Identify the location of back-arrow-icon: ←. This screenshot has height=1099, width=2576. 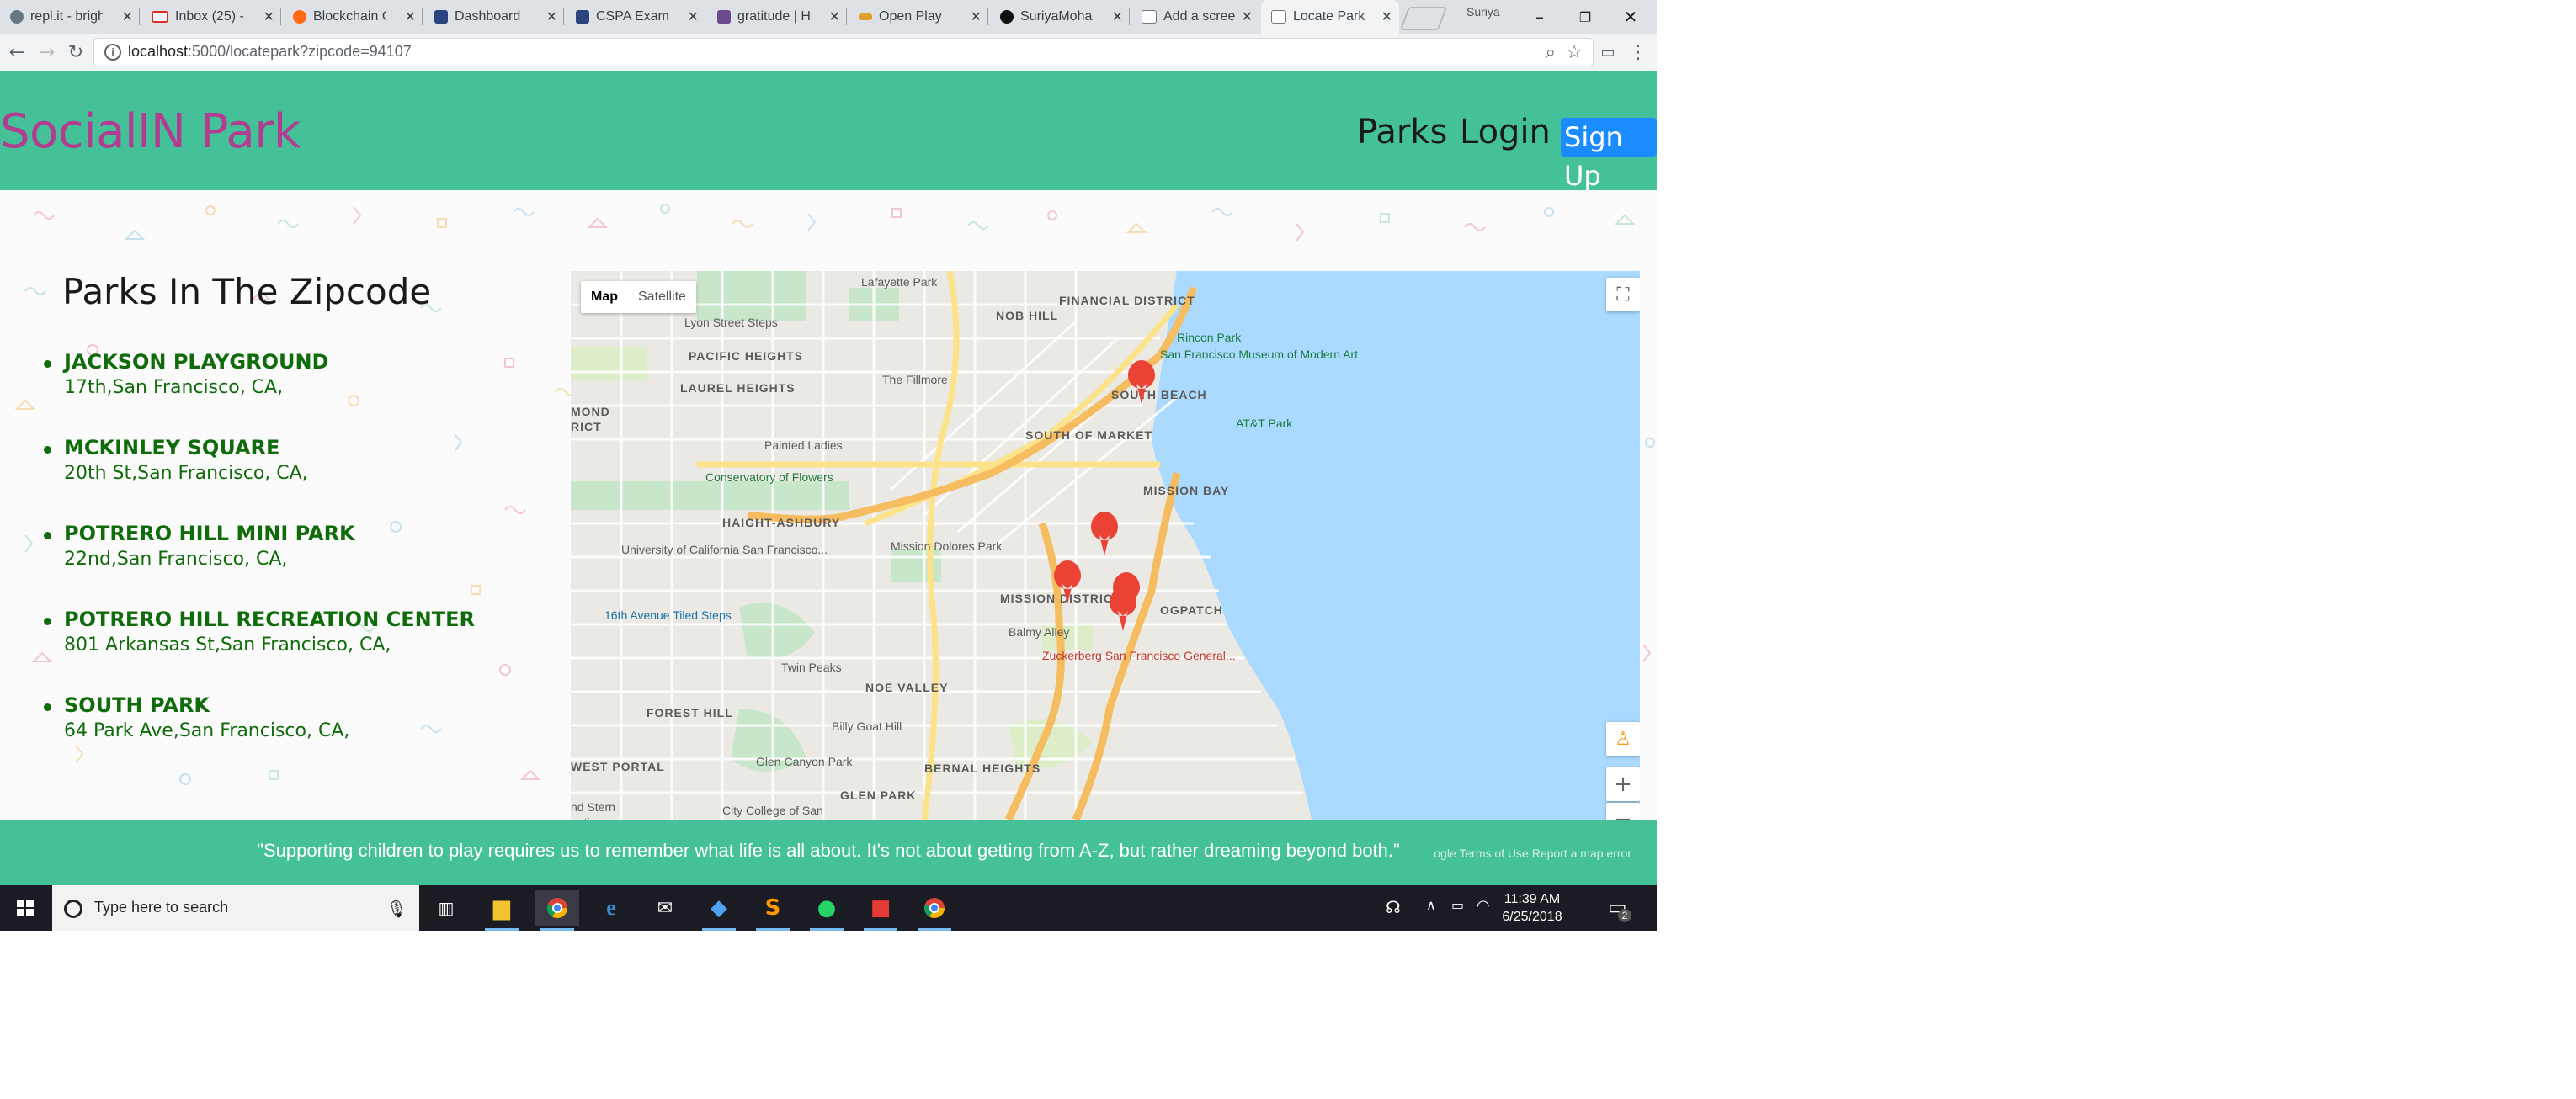
(16, 52).